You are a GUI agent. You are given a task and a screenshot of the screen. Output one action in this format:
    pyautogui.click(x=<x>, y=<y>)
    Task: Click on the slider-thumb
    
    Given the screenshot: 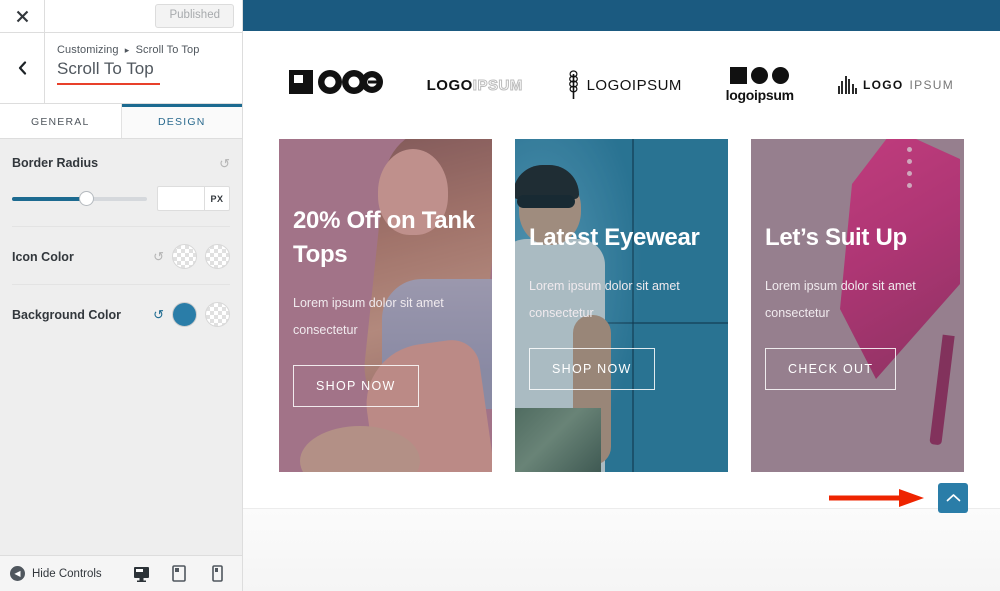 What is the action you would take?
    pyautogui.click(x=86, y=198)
    